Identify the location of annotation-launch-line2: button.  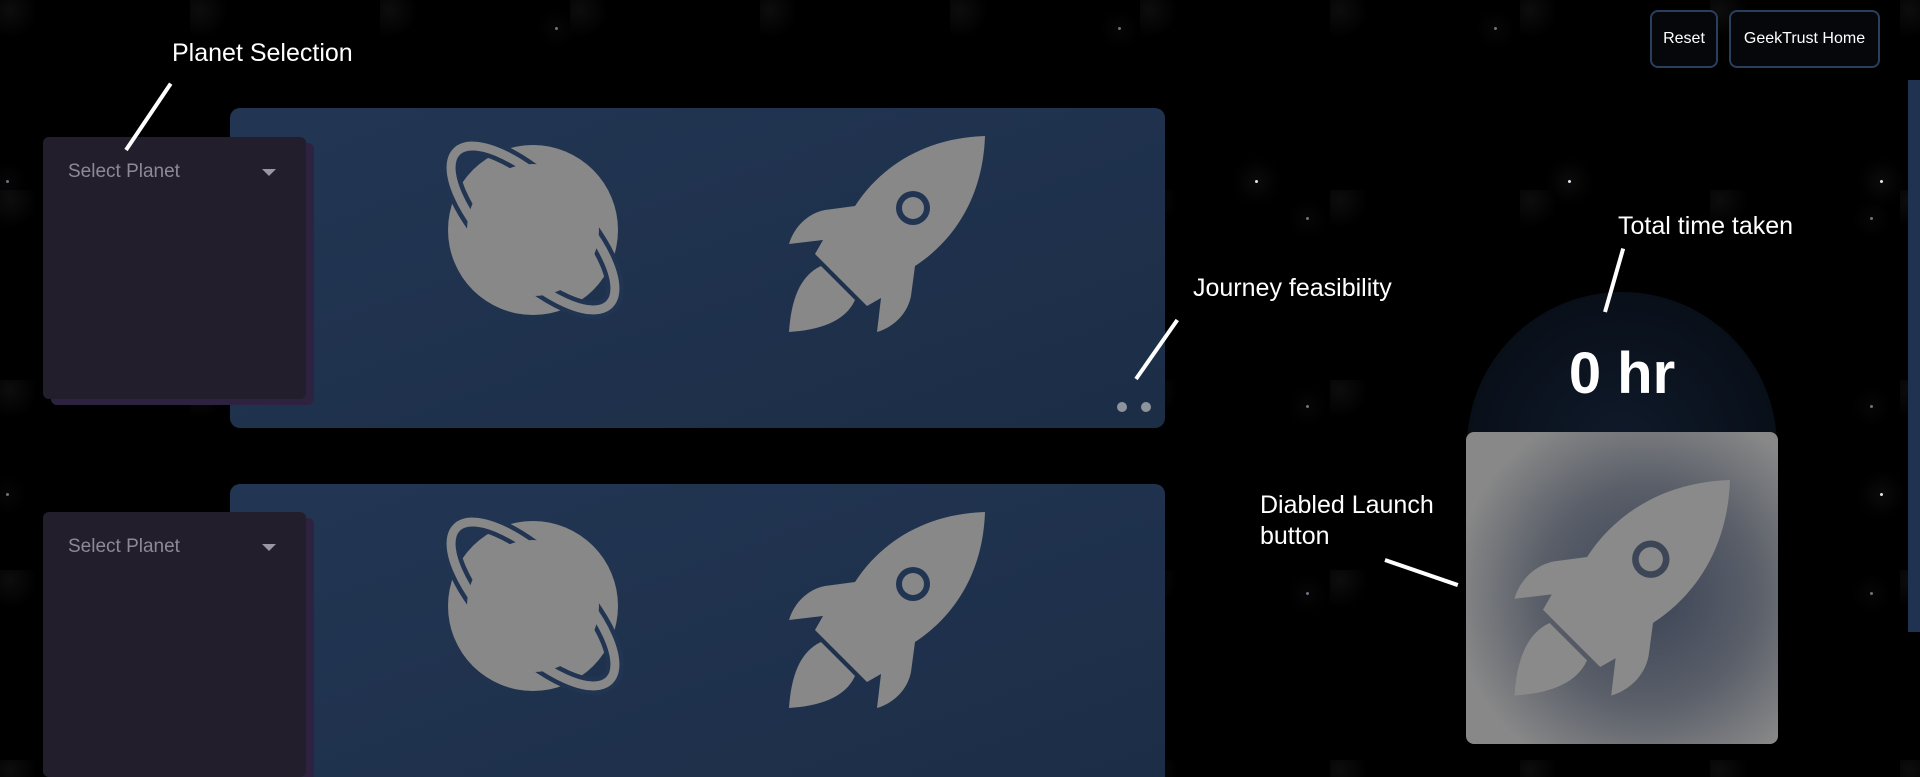
(1295, 536).